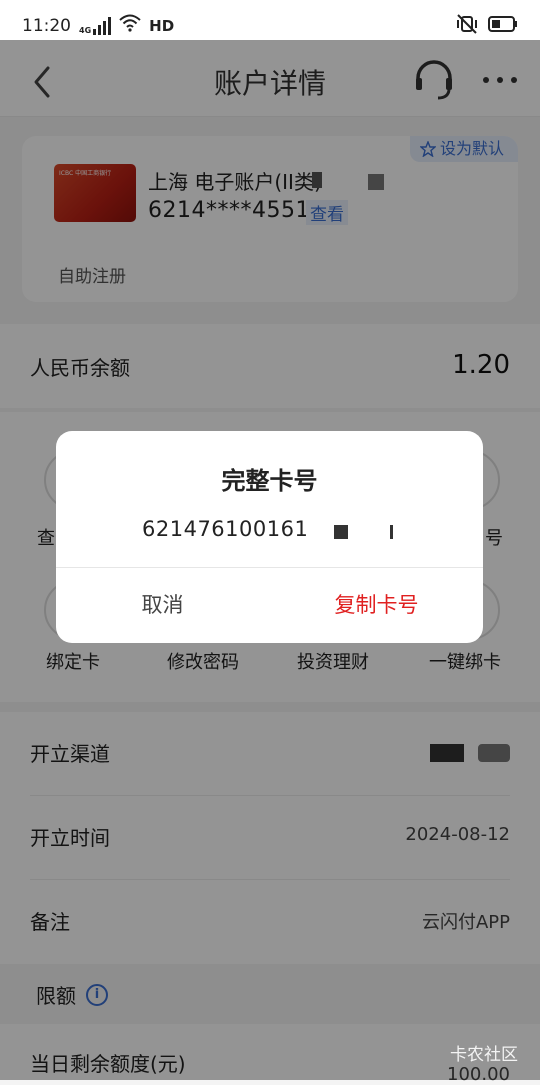  What do you see at coordinates (225, 529) in the screenshot?
I see `dialog-card-number: 621476100161` at bounding box center [225, 529].